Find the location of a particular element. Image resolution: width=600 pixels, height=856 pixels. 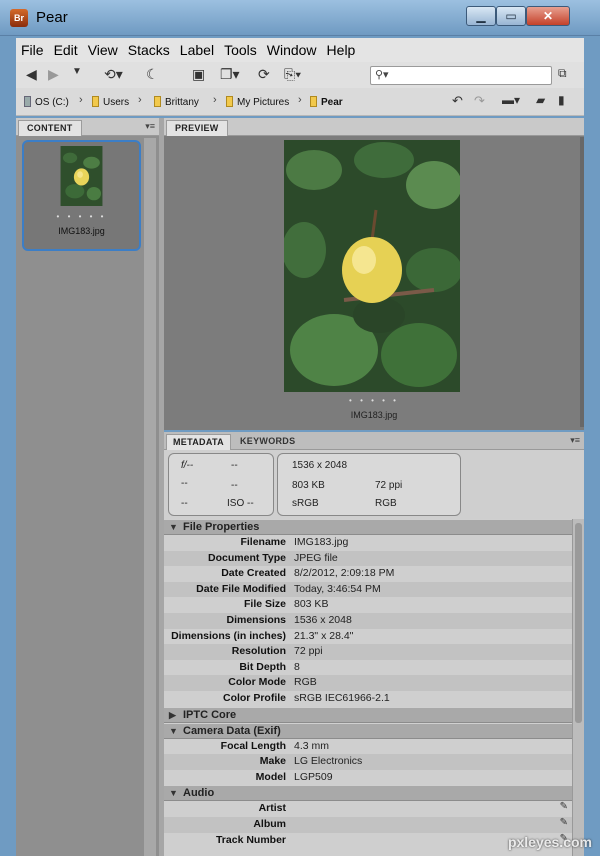

breadcrumb-drive: OS (C:) is located at coordinates (46, 102).